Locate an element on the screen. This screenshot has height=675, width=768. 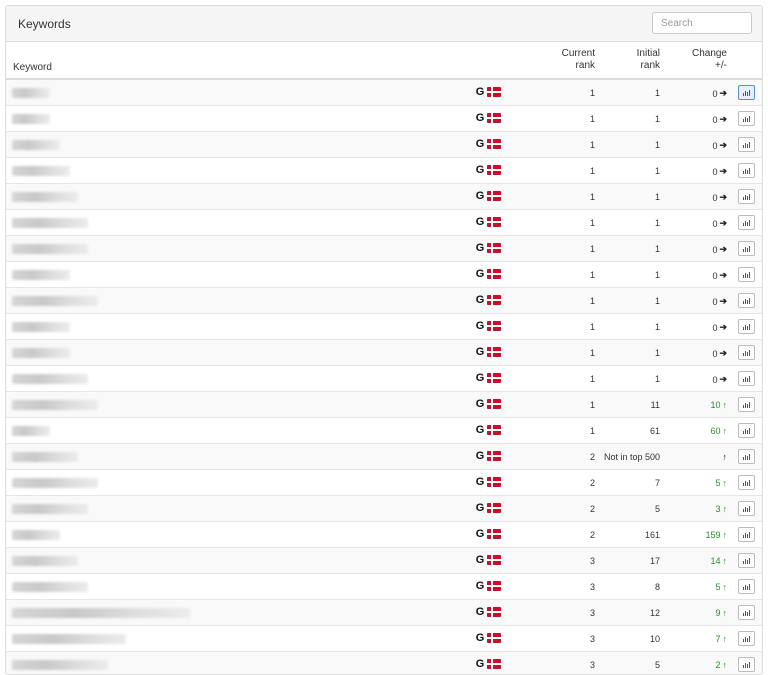
search-input is located at coordinates (702, 23).